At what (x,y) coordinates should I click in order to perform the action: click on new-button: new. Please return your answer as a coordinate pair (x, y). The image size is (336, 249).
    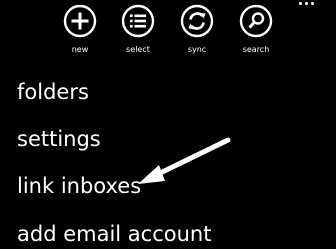
    Looking at the image, I should click on (80, 34).